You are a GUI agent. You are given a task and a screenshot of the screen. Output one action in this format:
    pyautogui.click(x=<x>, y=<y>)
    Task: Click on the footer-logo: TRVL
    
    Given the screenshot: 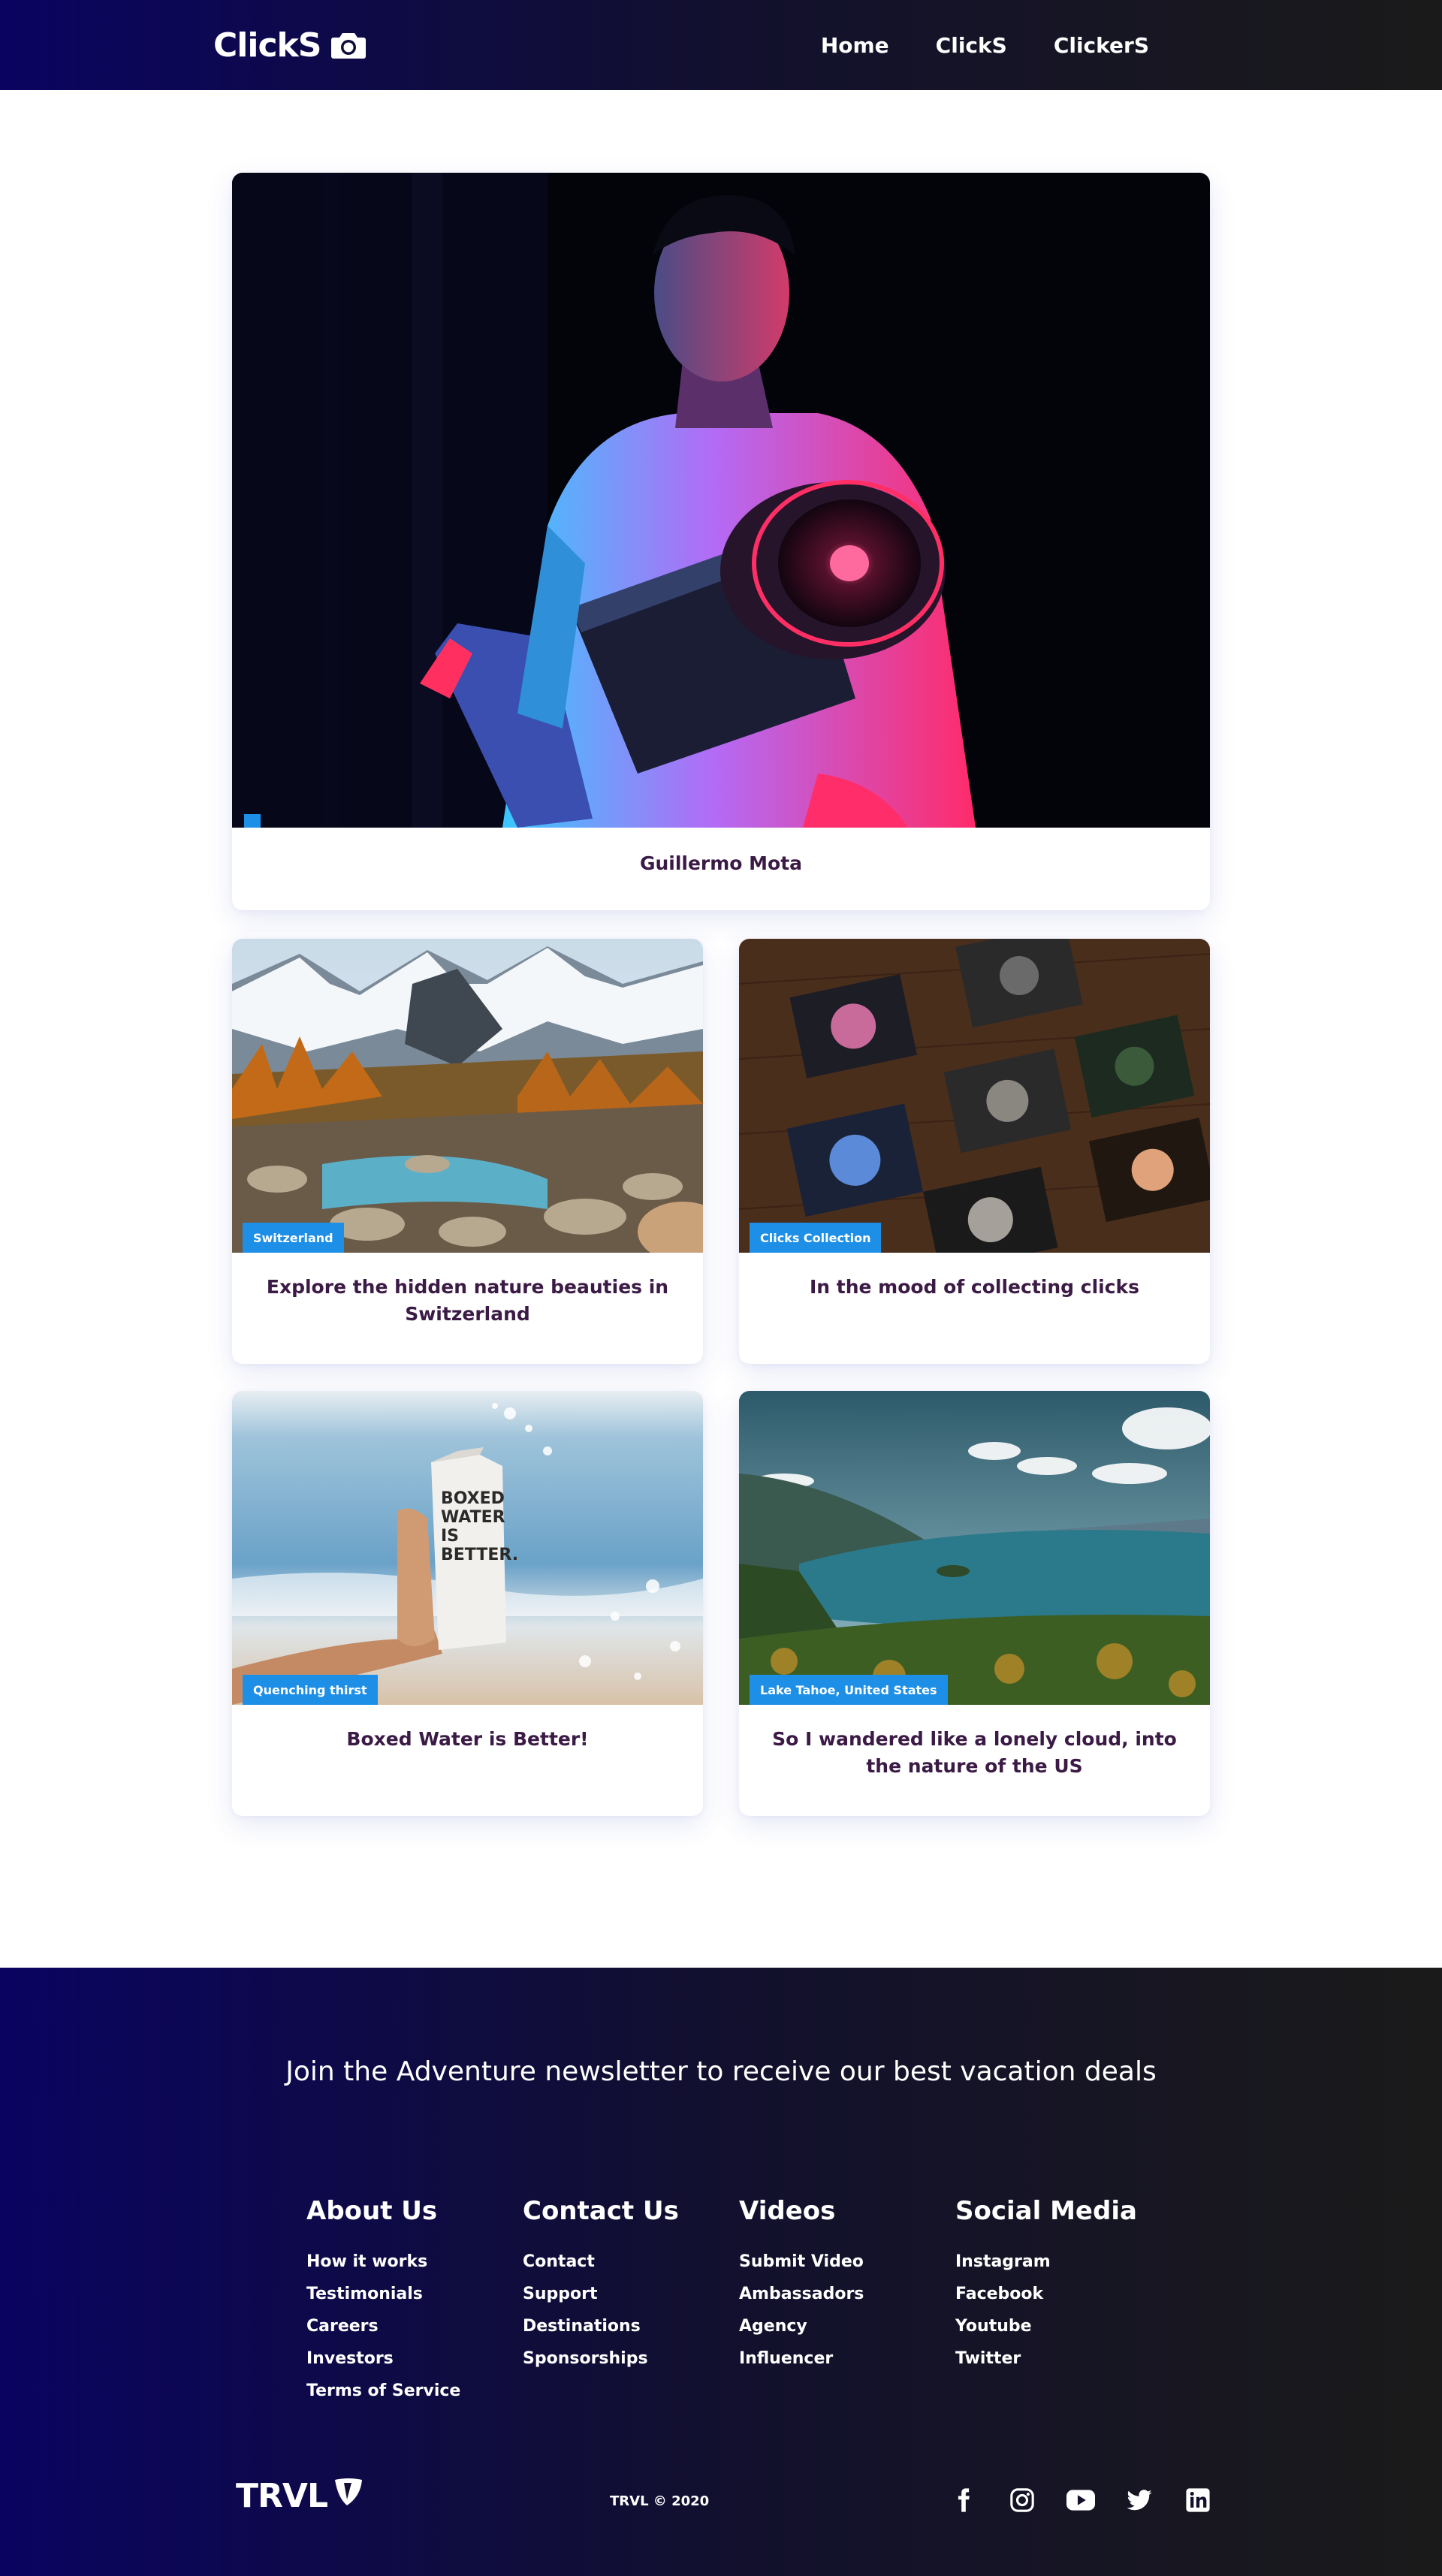 What is the action you would take?
    pyautogui.click(x=301, y=2496)
    